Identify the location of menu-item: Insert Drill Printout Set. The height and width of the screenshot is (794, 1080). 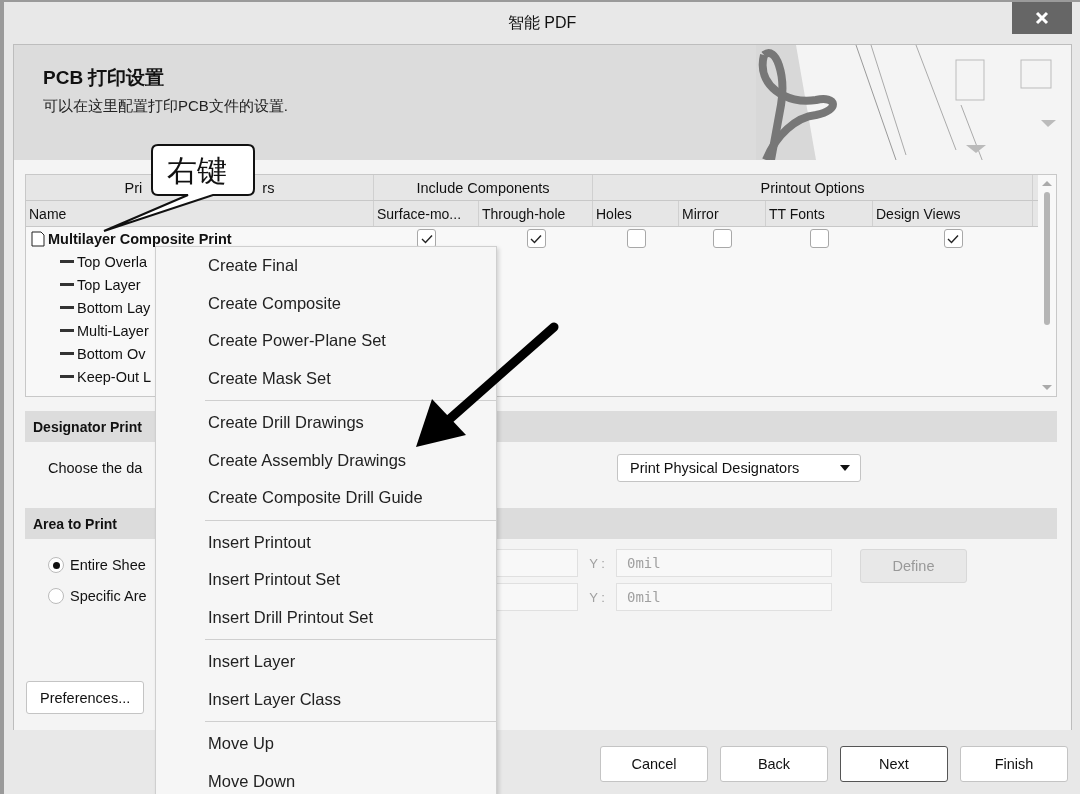
(350, 617).